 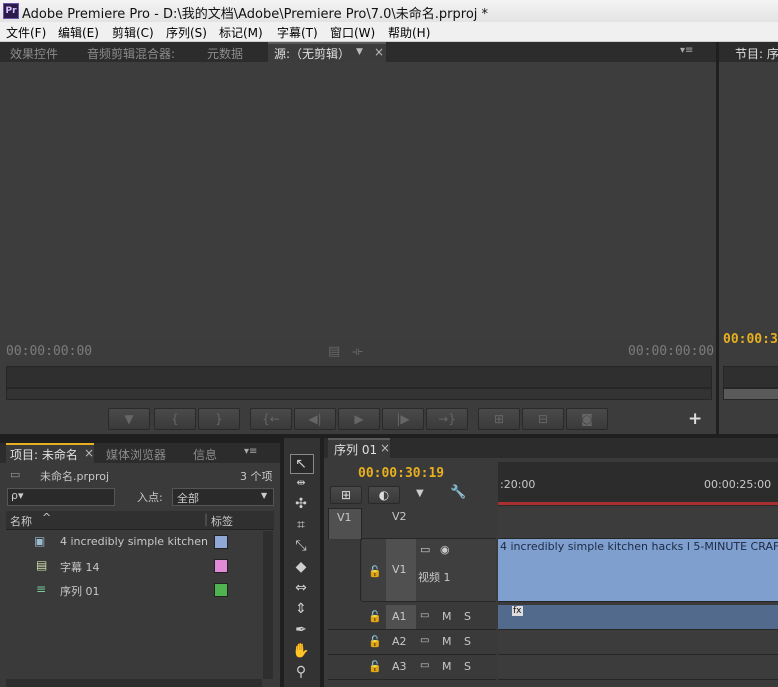 I want to click on work-area-bar, so click(x=638, y=503).